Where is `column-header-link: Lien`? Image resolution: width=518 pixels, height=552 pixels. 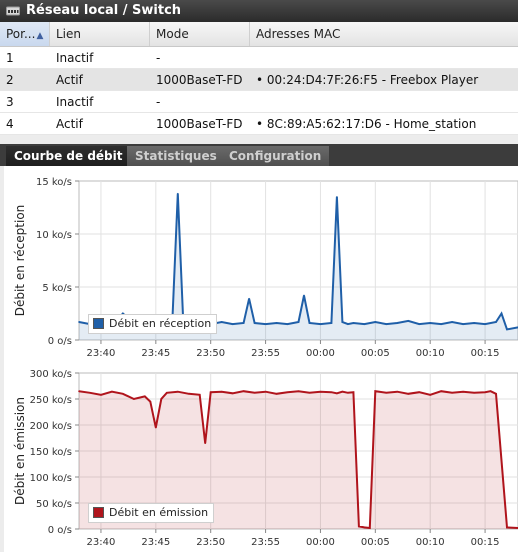
column-header-link: Lien is located at coordinates (100, 34).